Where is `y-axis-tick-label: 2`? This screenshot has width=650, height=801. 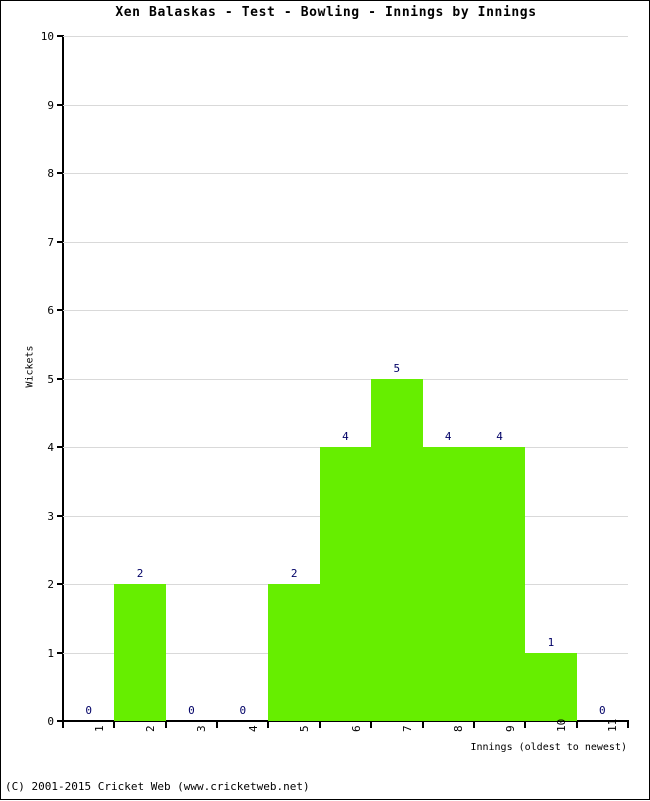
y-axis-tick-label: 2 is located at coordinates (50, 584).